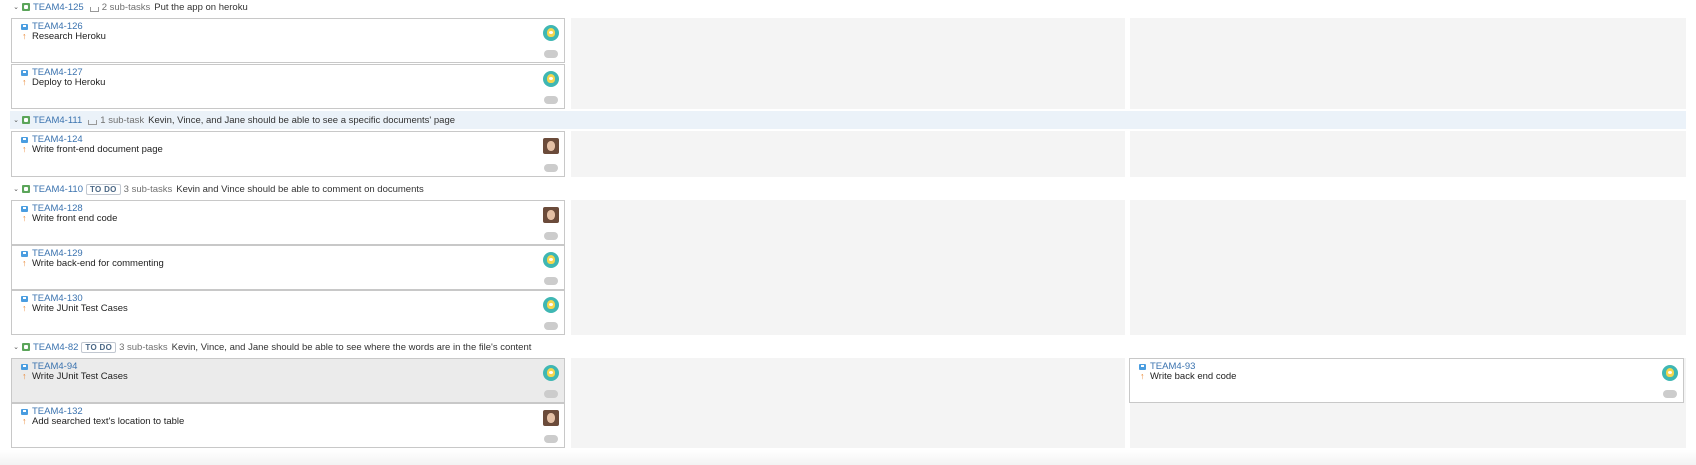 The width and height of the screenshot is (1696, 465). What do you see at coordinates (288, 40) in the screenshot?
I see `issue-card: TEAM4-126 ↑ Research Heroku` at bounding box center [288, 40].